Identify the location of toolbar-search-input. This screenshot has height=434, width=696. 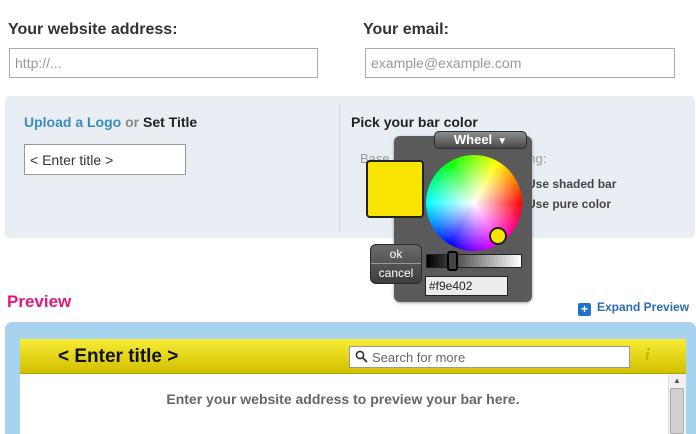
(497, 357).